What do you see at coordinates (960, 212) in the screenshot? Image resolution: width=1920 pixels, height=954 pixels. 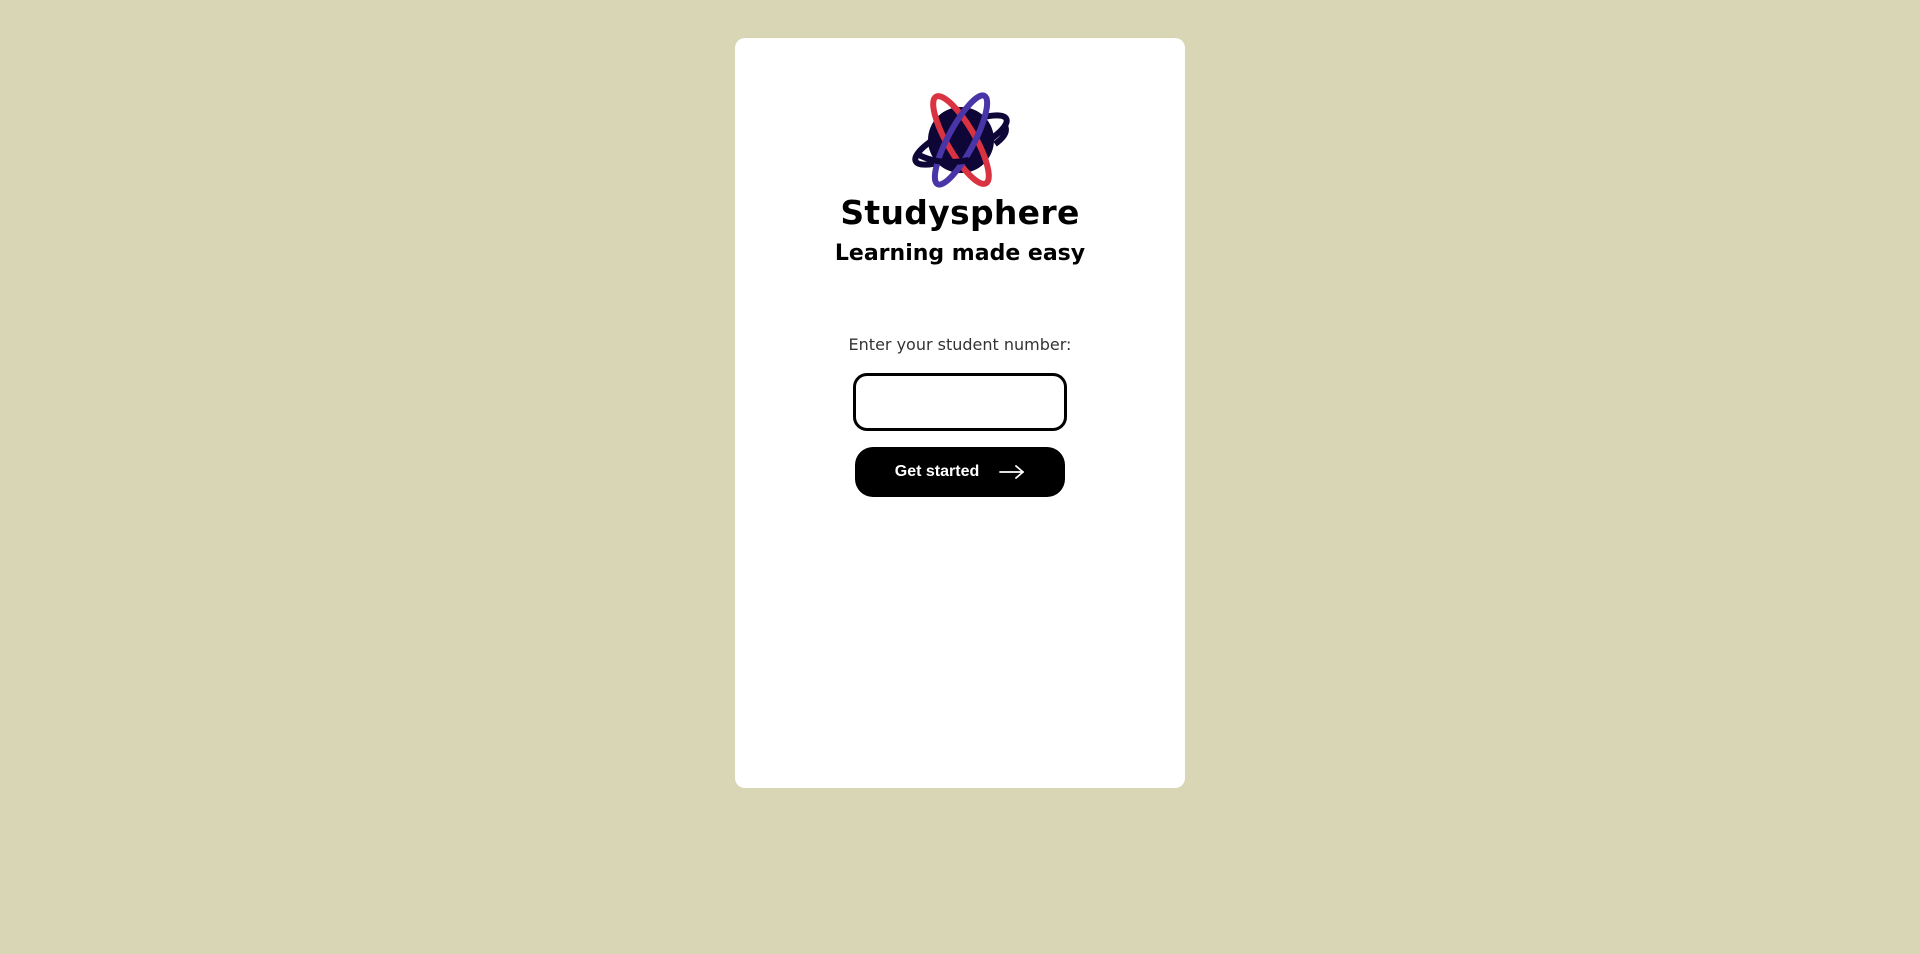 I see `app-title: Studysphere` at bounding box center [960, 212].